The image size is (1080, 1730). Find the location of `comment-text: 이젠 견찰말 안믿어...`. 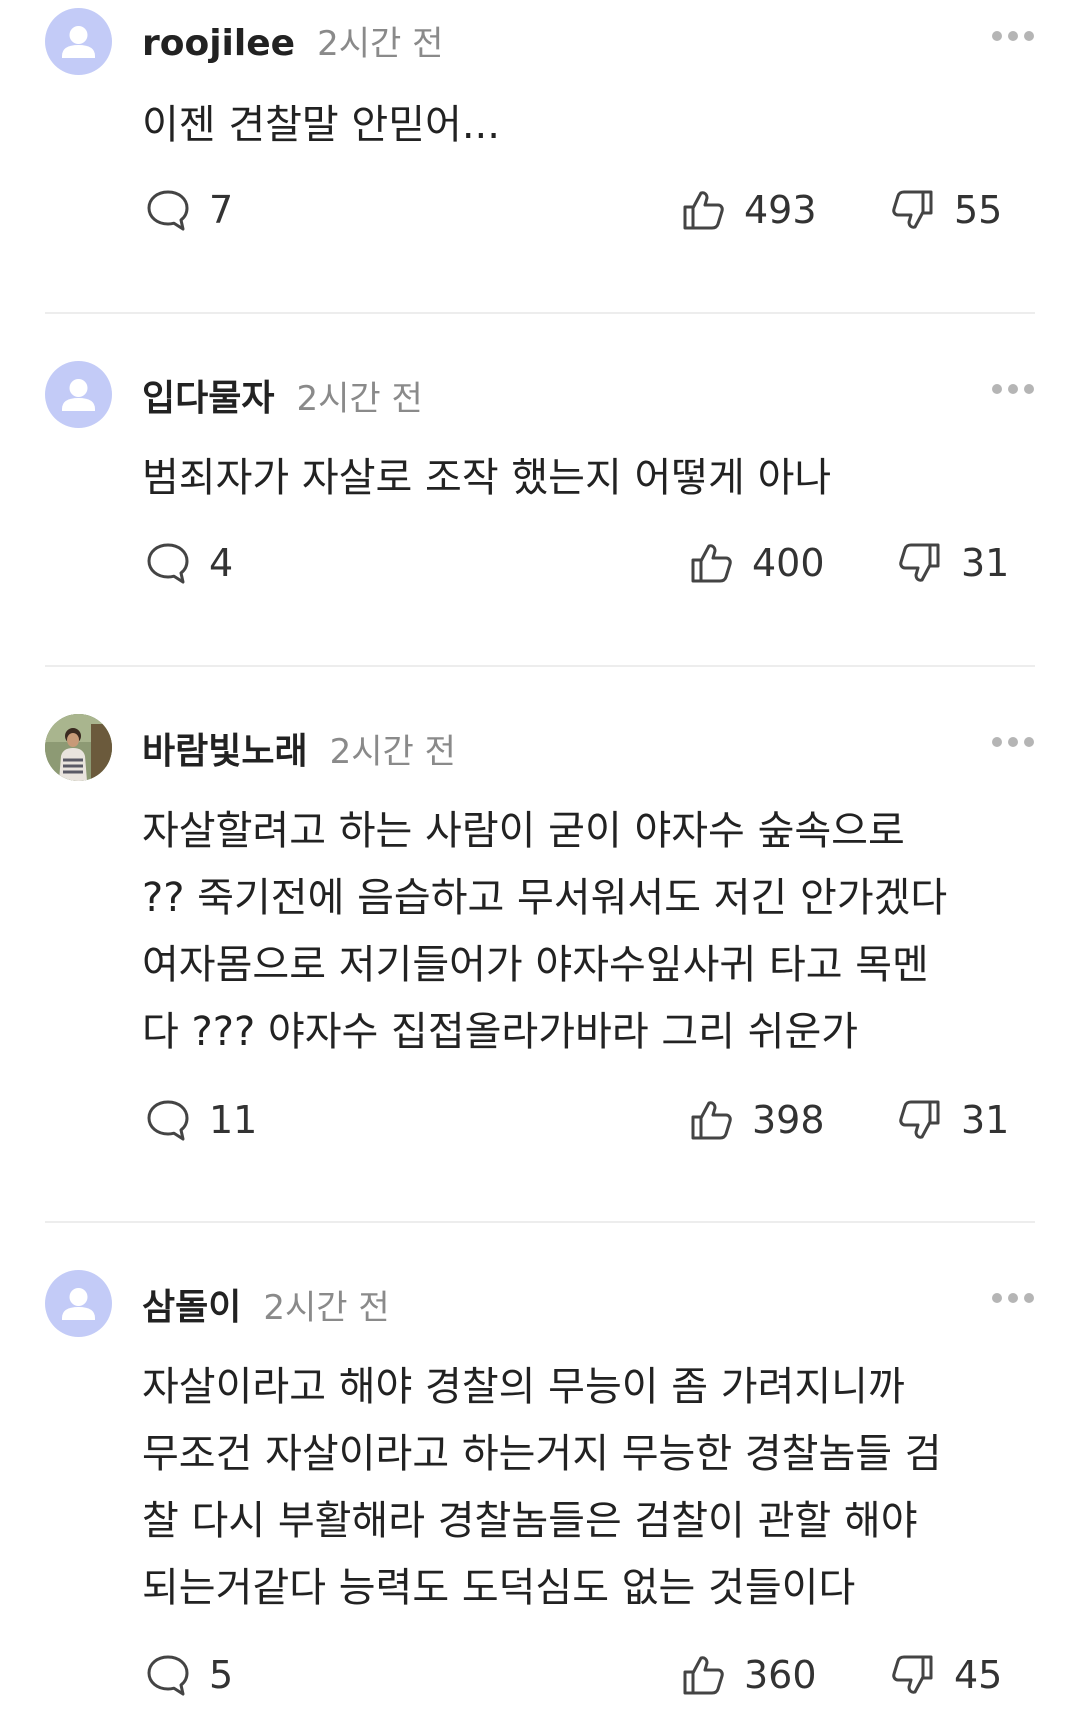

comment-text: 이젠 견찰말 안믿어... is located at coordinates (321, 125).